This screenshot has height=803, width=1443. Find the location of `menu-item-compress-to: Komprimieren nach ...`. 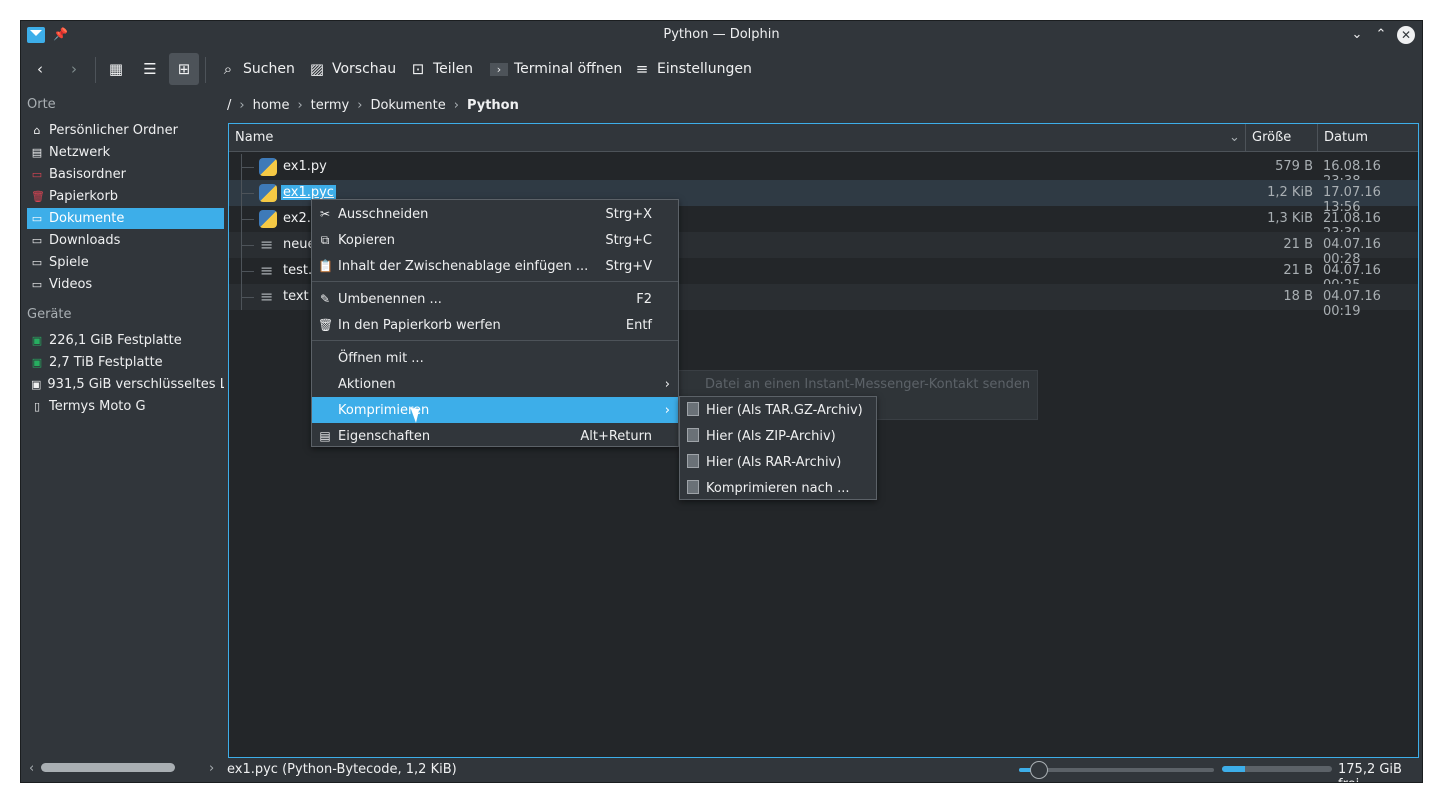

menu-item-compress-to: Komprimieren nach ... is located at coordinates (778, 488).